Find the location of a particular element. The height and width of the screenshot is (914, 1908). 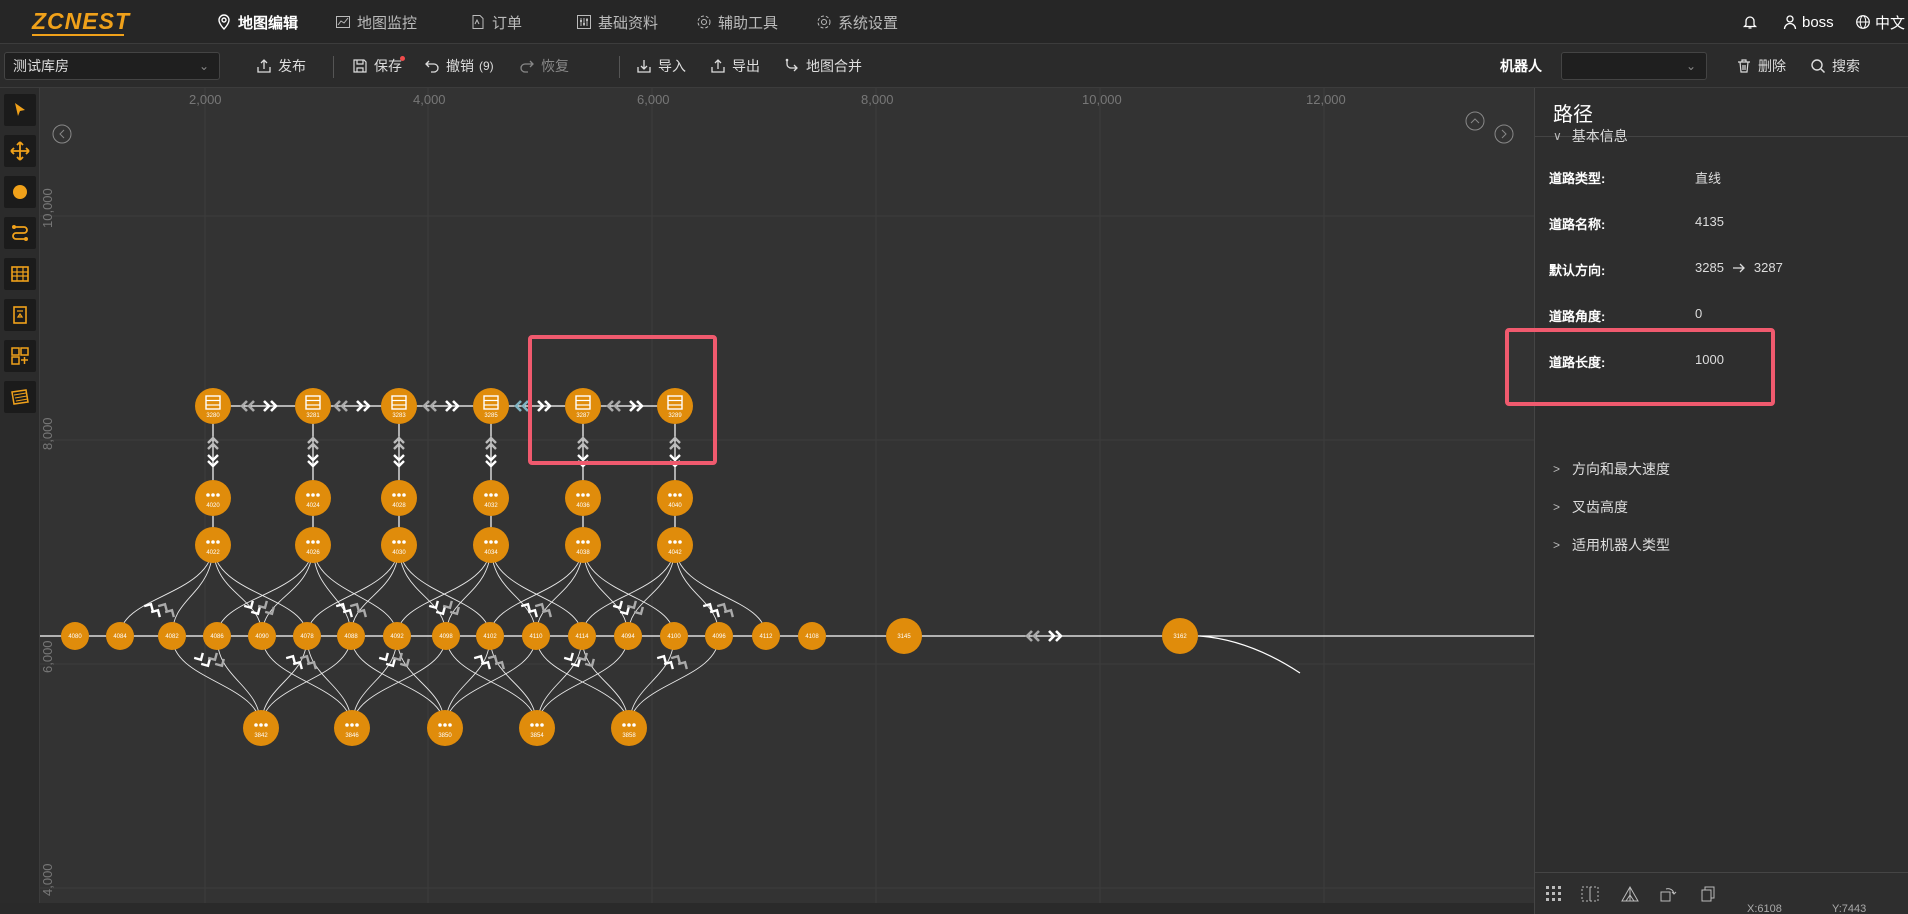

shelf-node: 3285 is located at coordinates (491, 406).